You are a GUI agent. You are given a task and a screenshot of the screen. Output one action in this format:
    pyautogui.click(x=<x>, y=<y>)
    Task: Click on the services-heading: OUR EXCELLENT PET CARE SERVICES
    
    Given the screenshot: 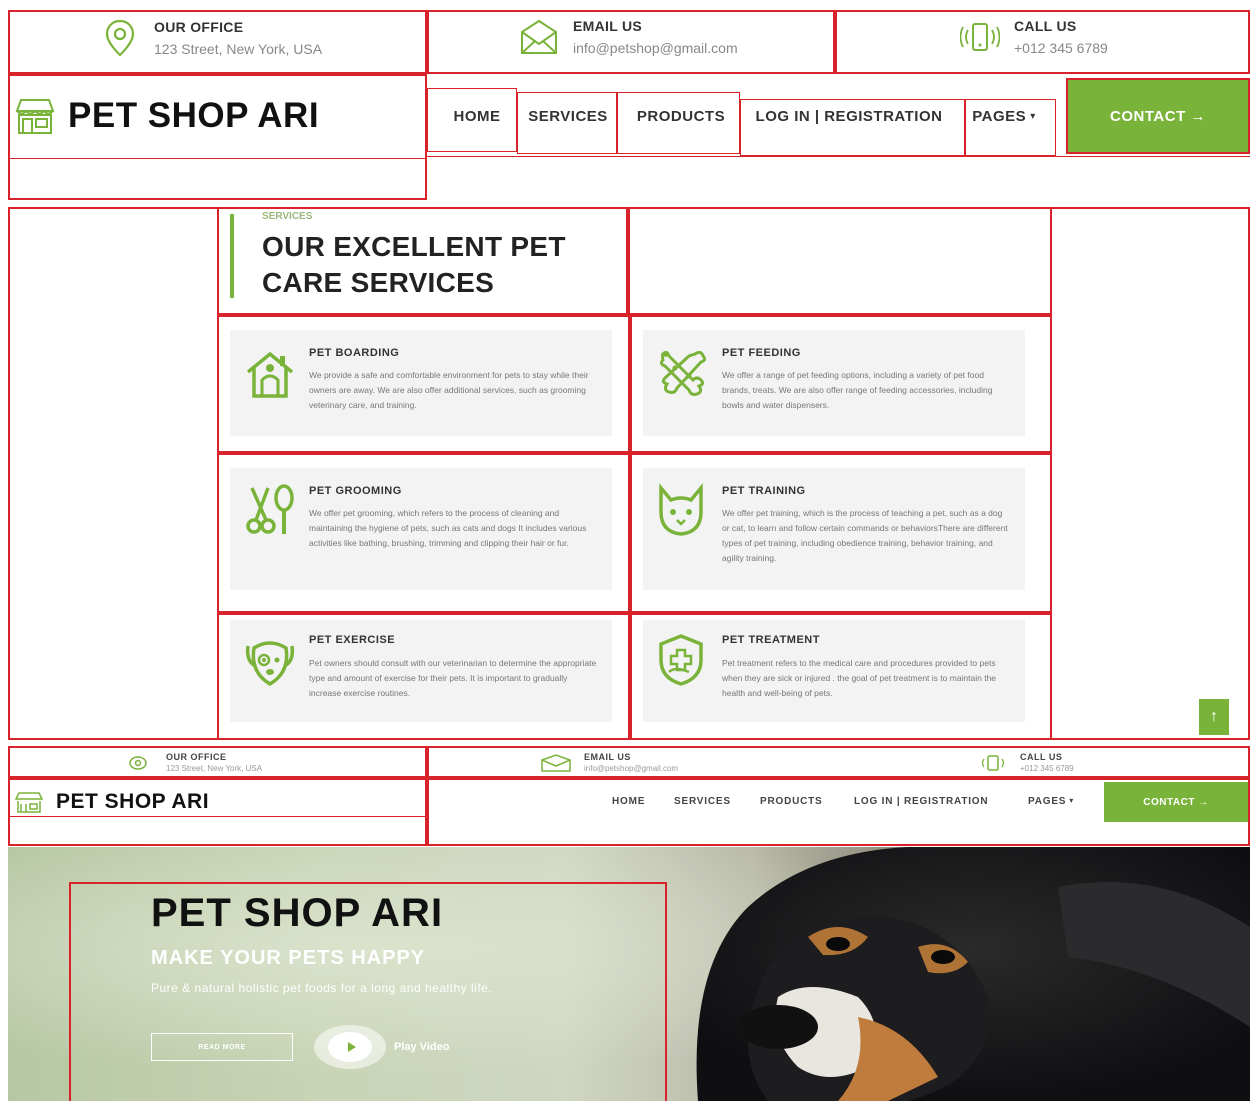 What is the action you would take?
    pyautogui.click(x=414, y=265)
    